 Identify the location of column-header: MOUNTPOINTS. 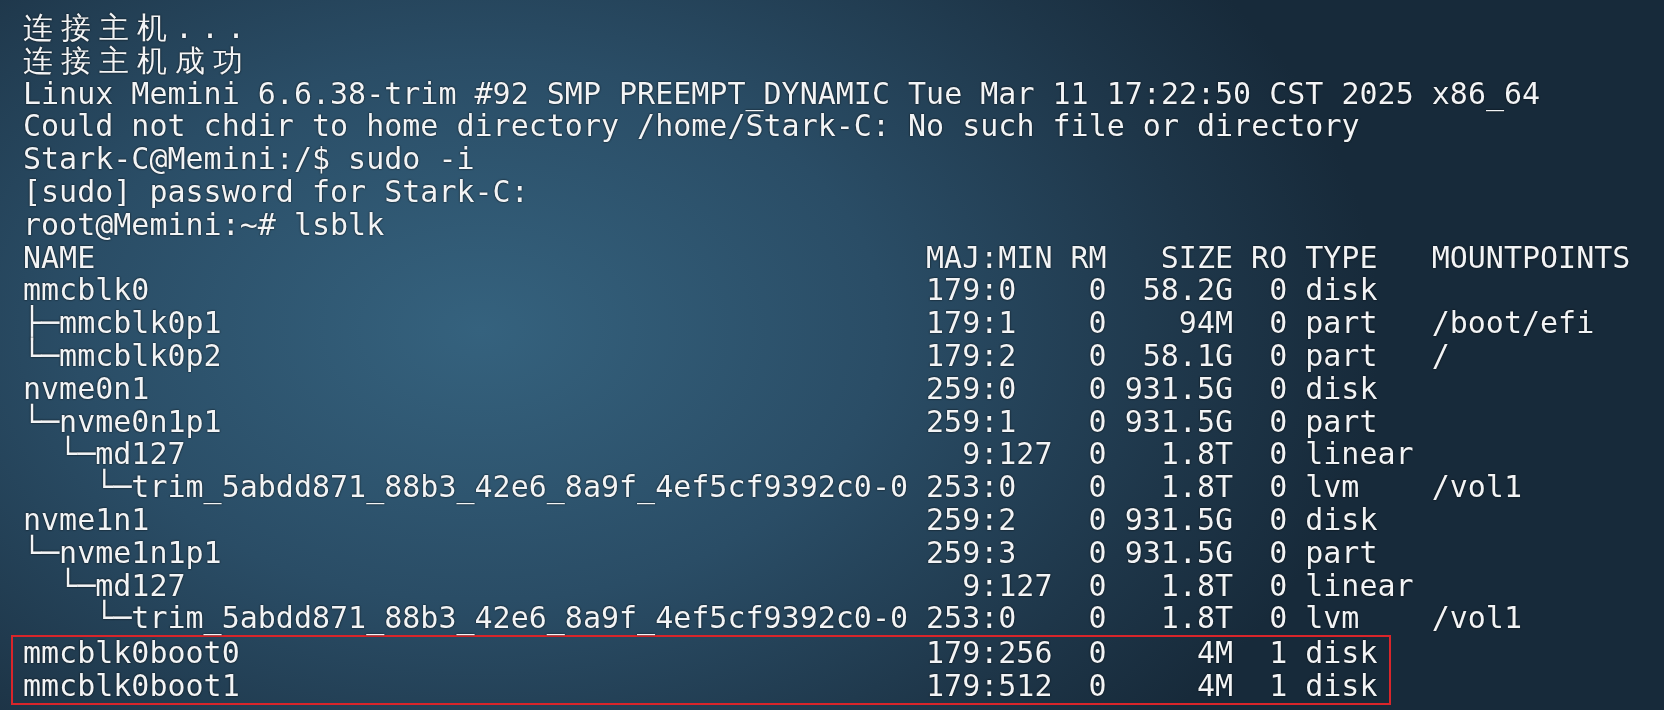
(1531, 258).